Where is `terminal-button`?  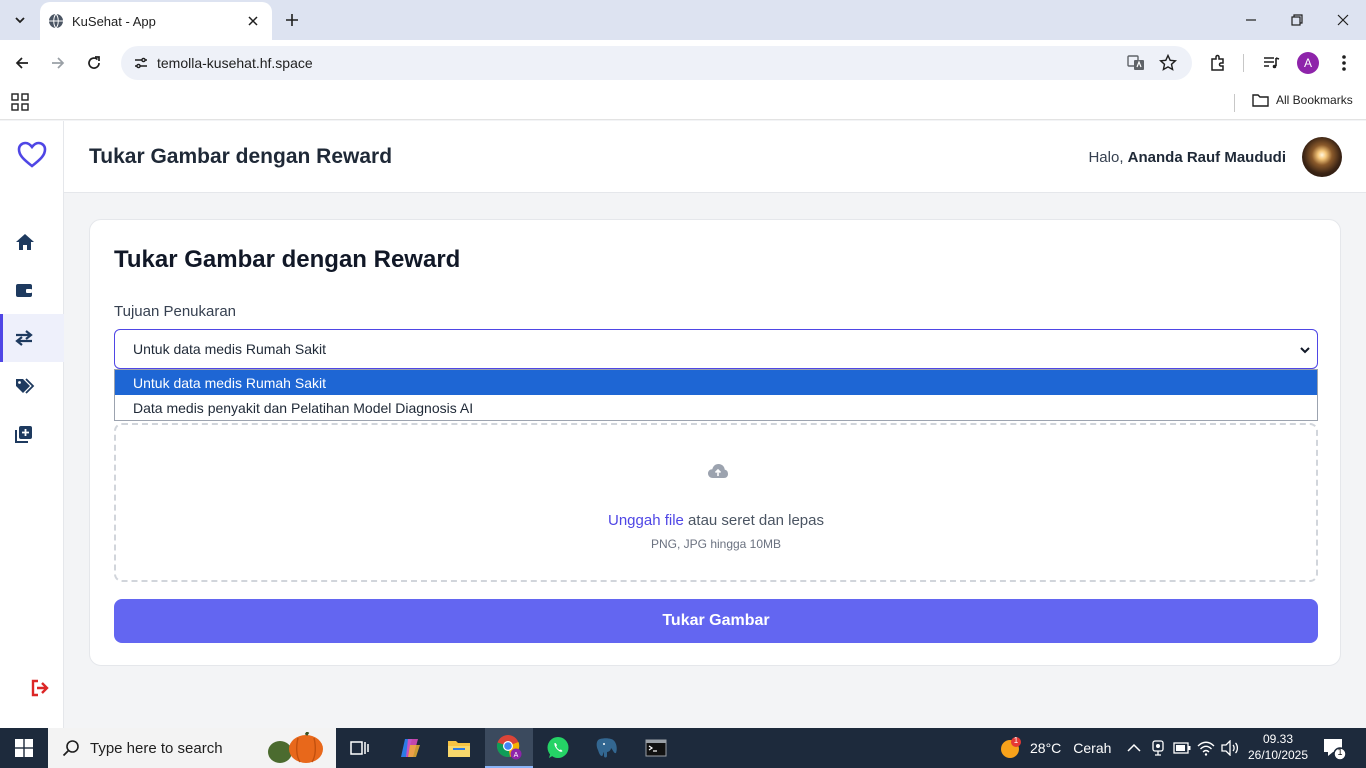 terminal-button is located at coordinates (656, 748).